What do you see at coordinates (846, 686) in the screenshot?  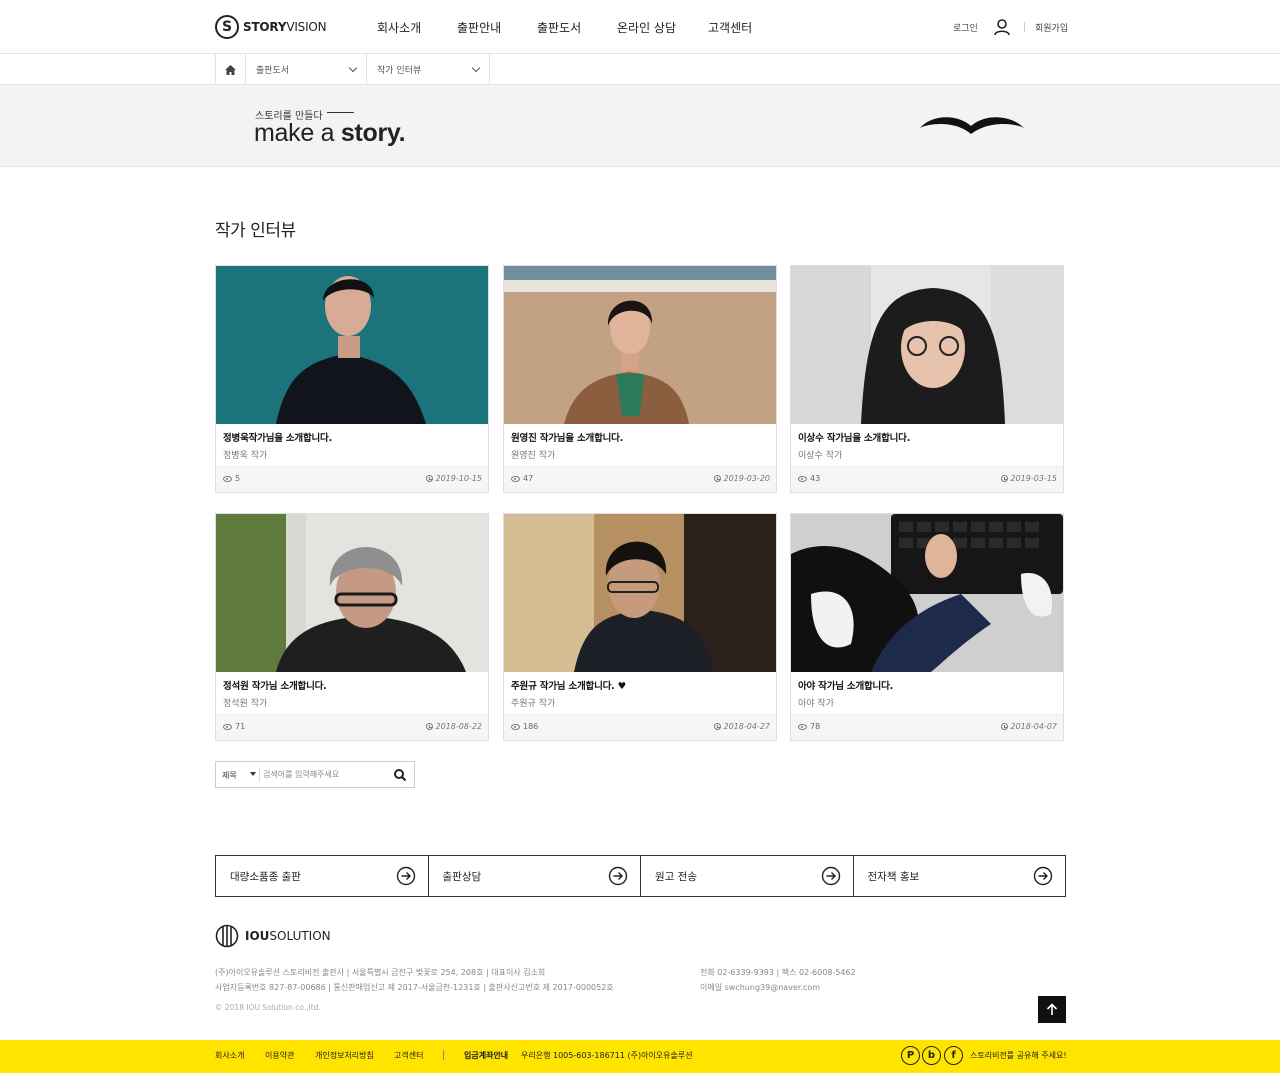 I see `card-title: 아야 작가님 소개합니다.` at bounding box center [846, 686].